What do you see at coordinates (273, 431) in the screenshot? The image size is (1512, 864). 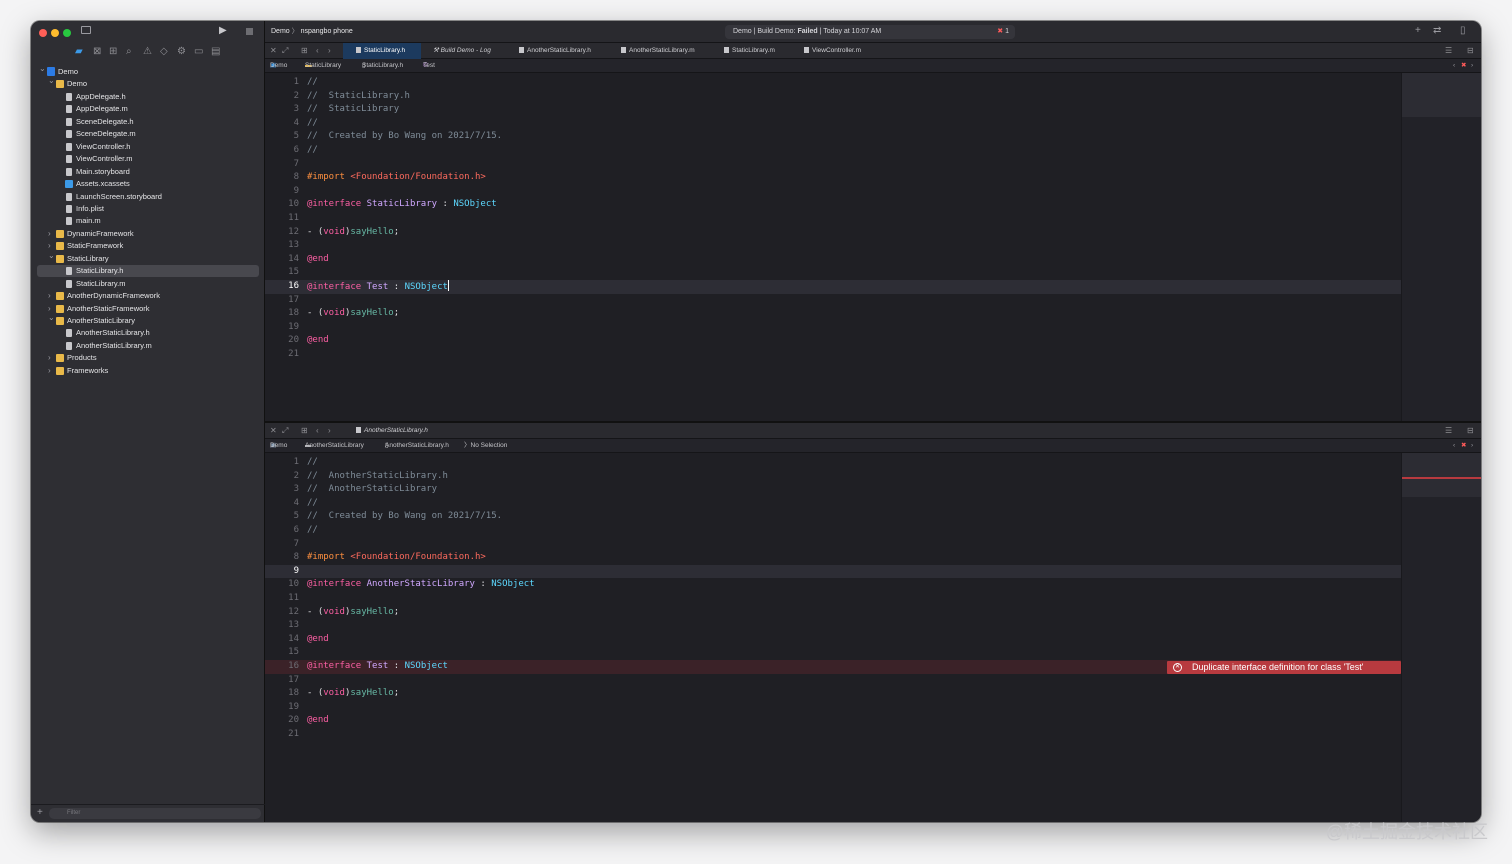 I see `close-editor-icon: ✕` at bounding box center [273, 431].